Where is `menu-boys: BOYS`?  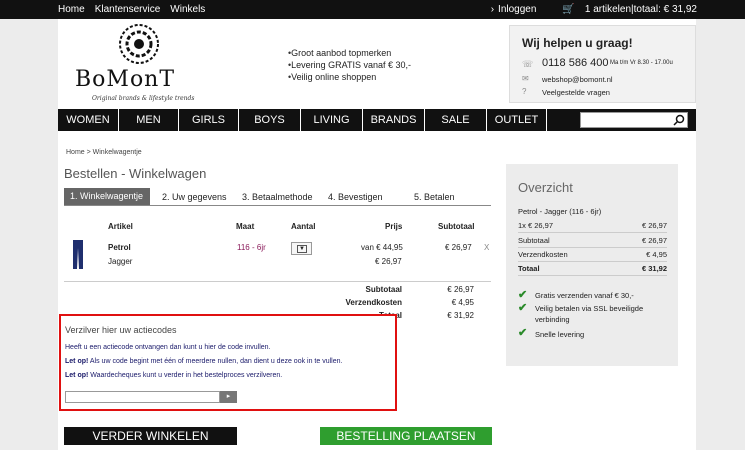 menu-boys: BOYS is located at coordinates (270, 120).